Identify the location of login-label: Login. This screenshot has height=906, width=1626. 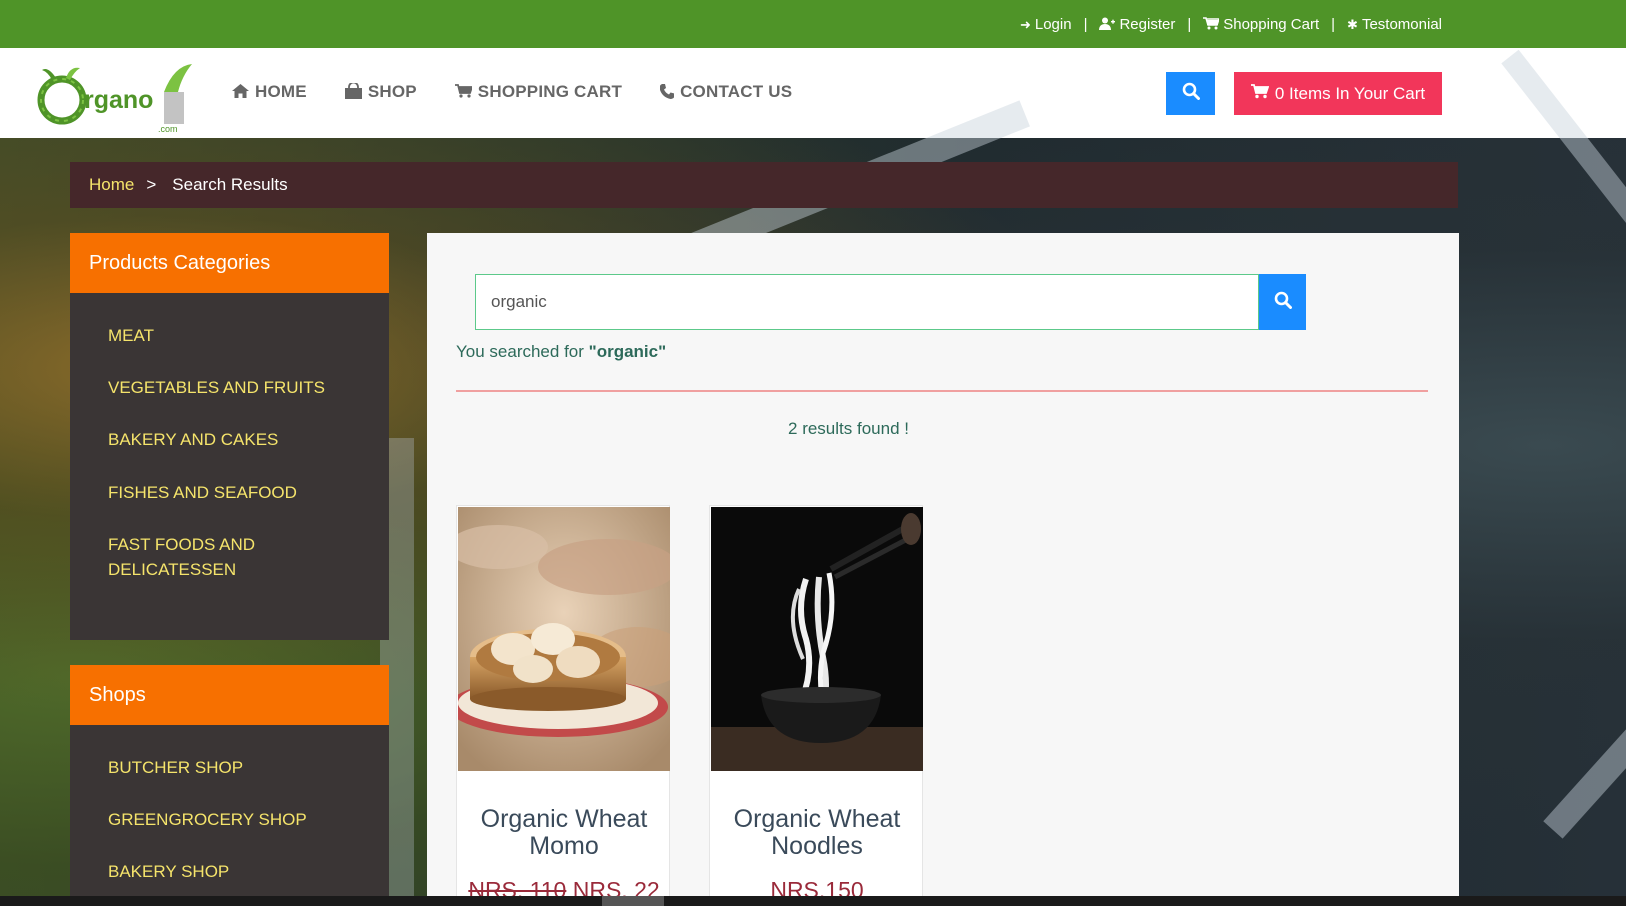
(1053, 24).